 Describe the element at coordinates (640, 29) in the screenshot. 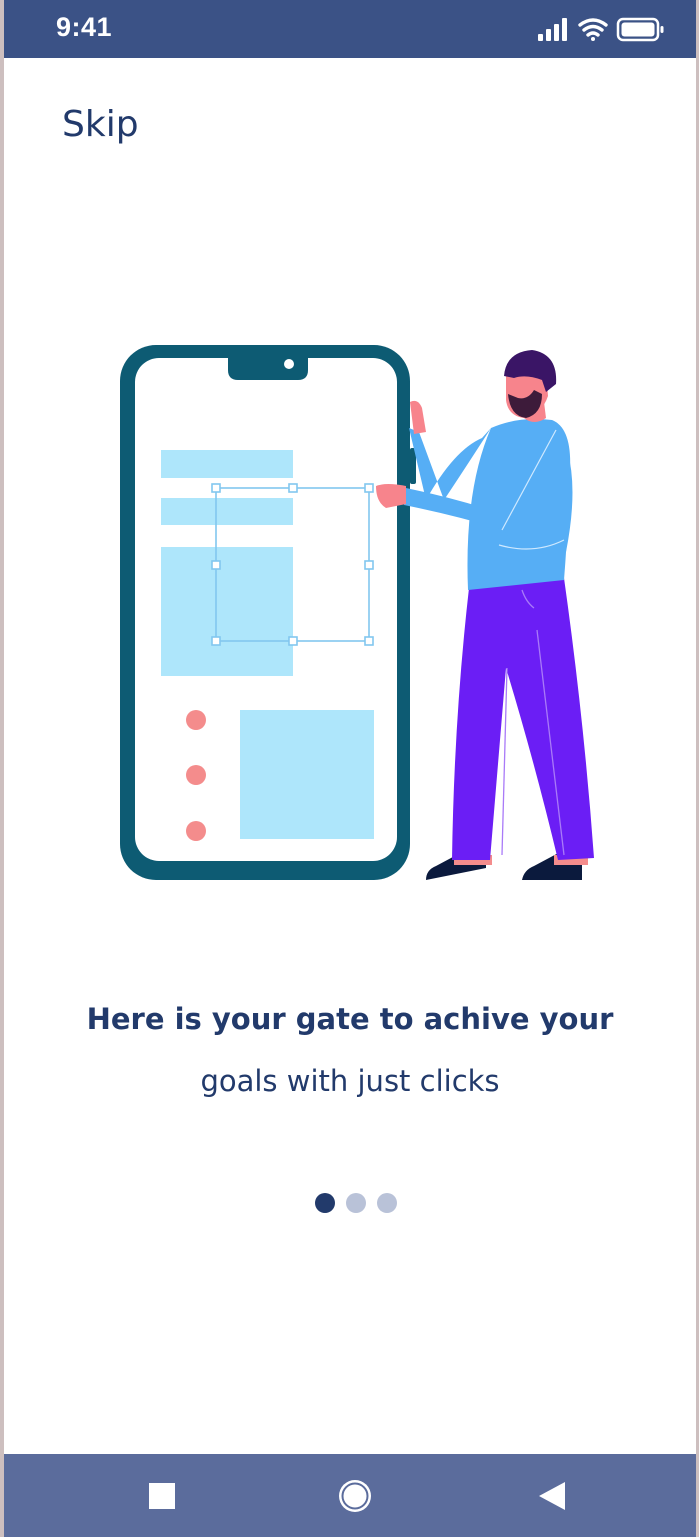

I see `battery-icon` at that location.